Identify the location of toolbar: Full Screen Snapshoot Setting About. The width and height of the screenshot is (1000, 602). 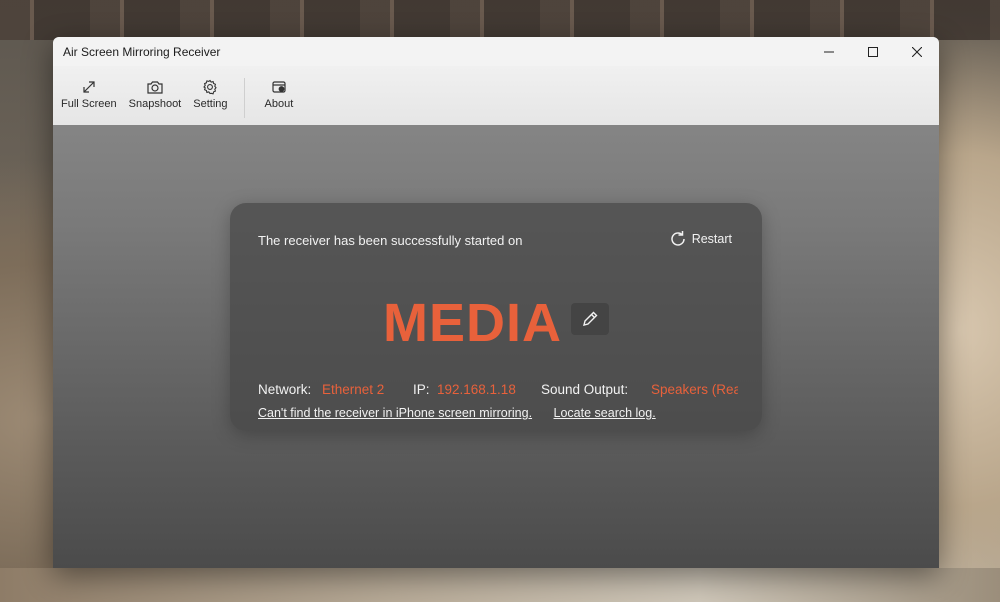
(496, 95).